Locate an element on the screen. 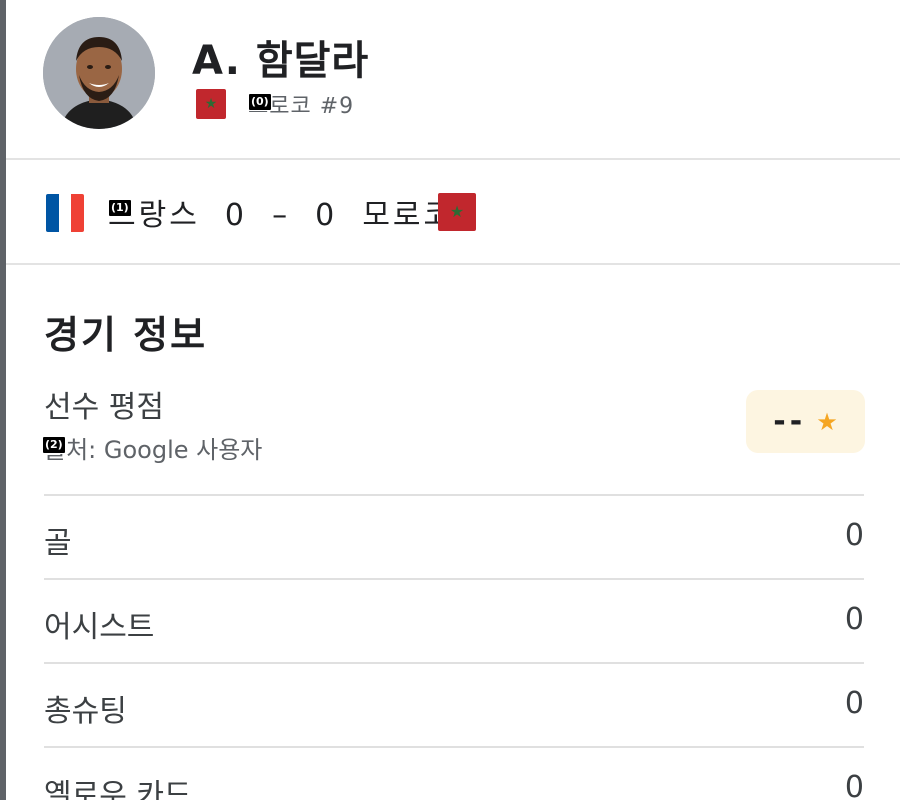 The image size is (900, 800). section-title: 경기 정보 is located at coordinates (126, 335).